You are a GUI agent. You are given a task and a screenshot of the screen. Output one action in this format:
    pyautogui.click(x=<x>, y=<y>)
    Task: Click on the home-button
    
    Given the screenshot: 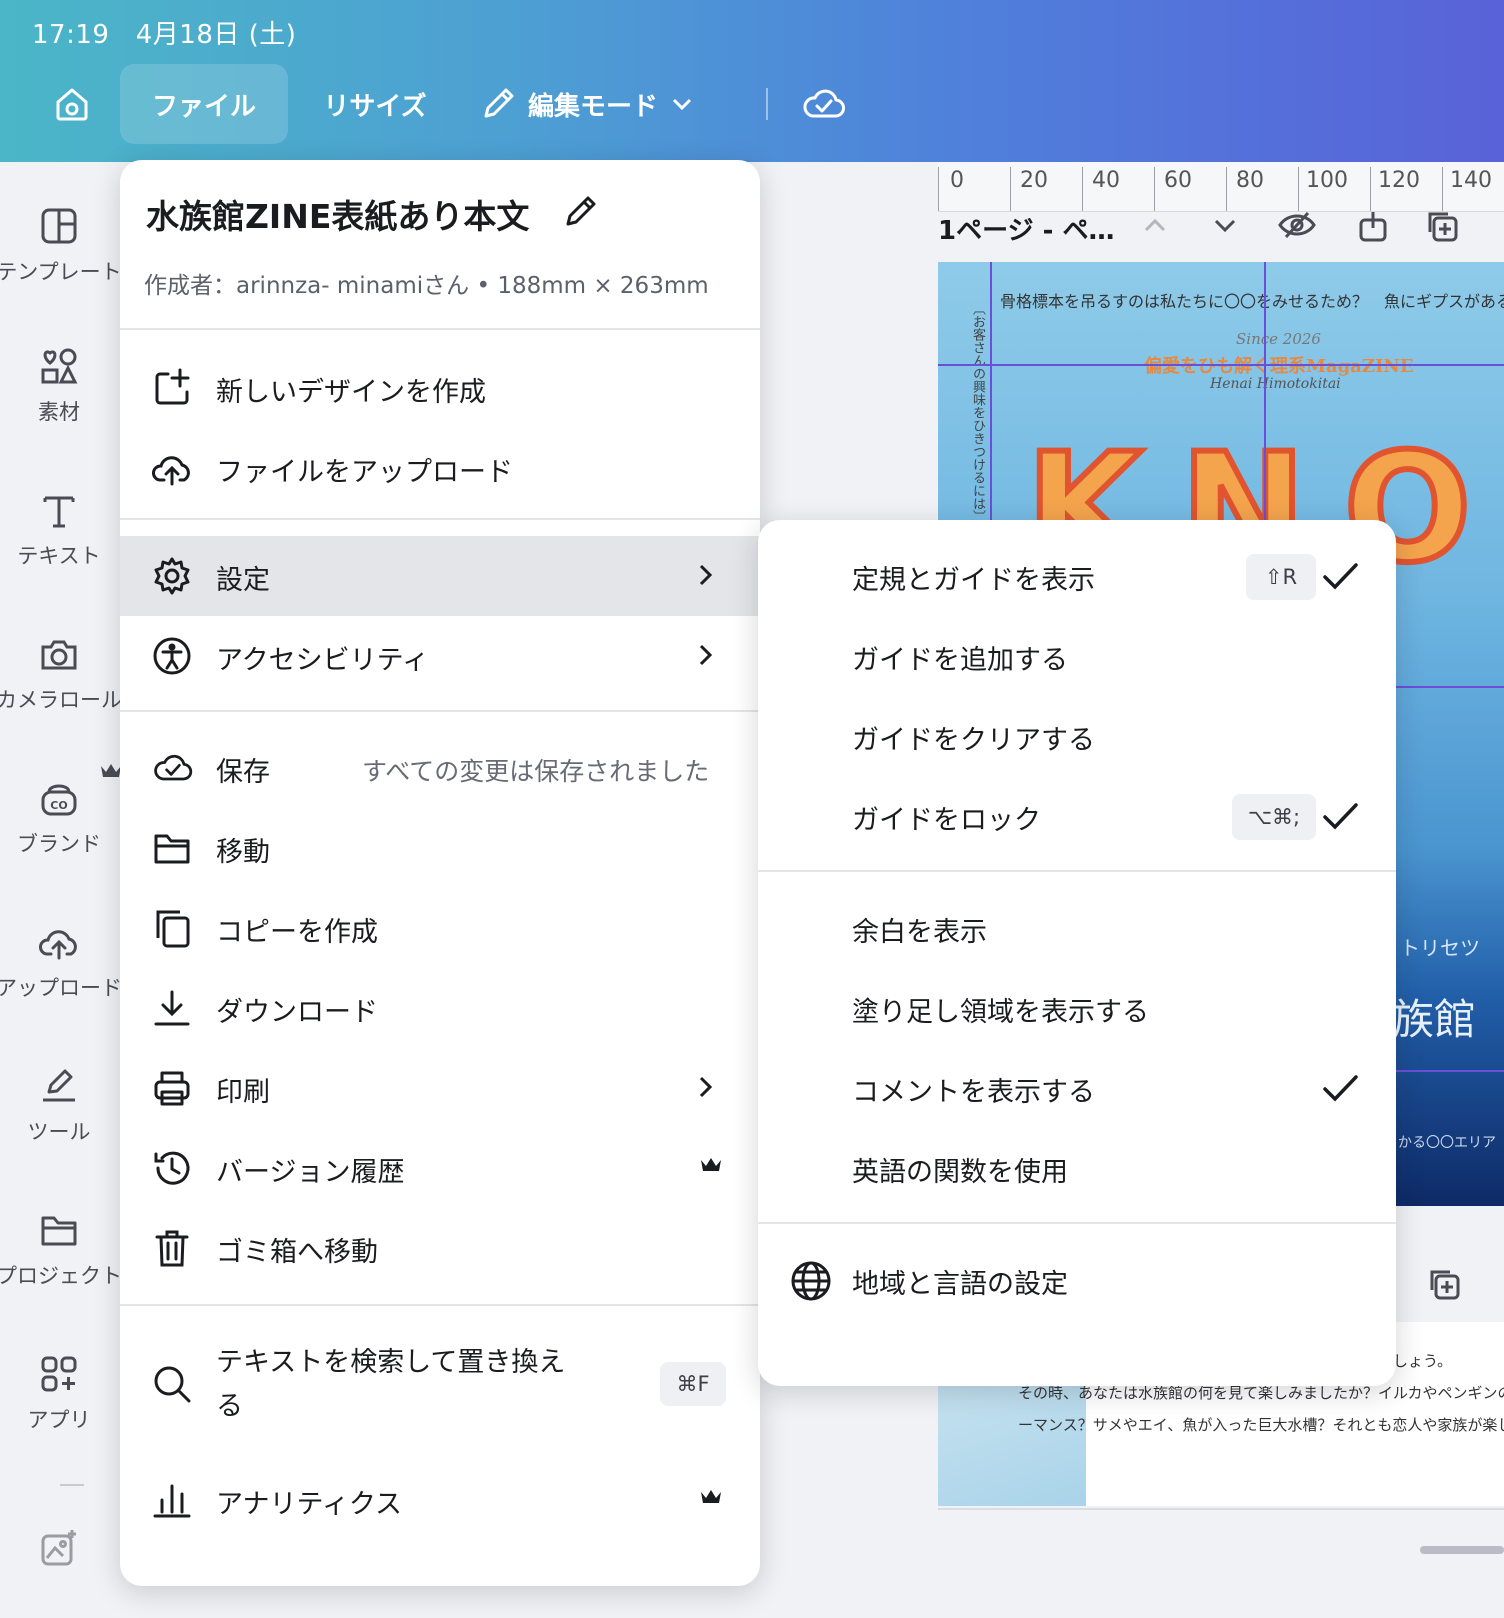 What is the action you would take?
    pyautogui.click(x=72, y=104)
    